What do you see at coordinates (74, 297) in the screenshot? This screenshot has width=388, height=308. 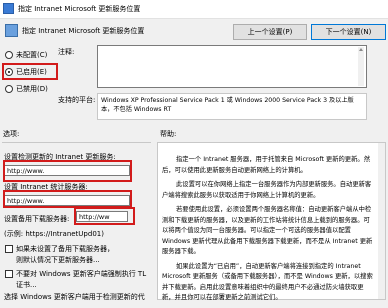 I see `options-footer-text: 选择 Windows 更新客户端用于检测更新的代` at bounding box center [74, 297].